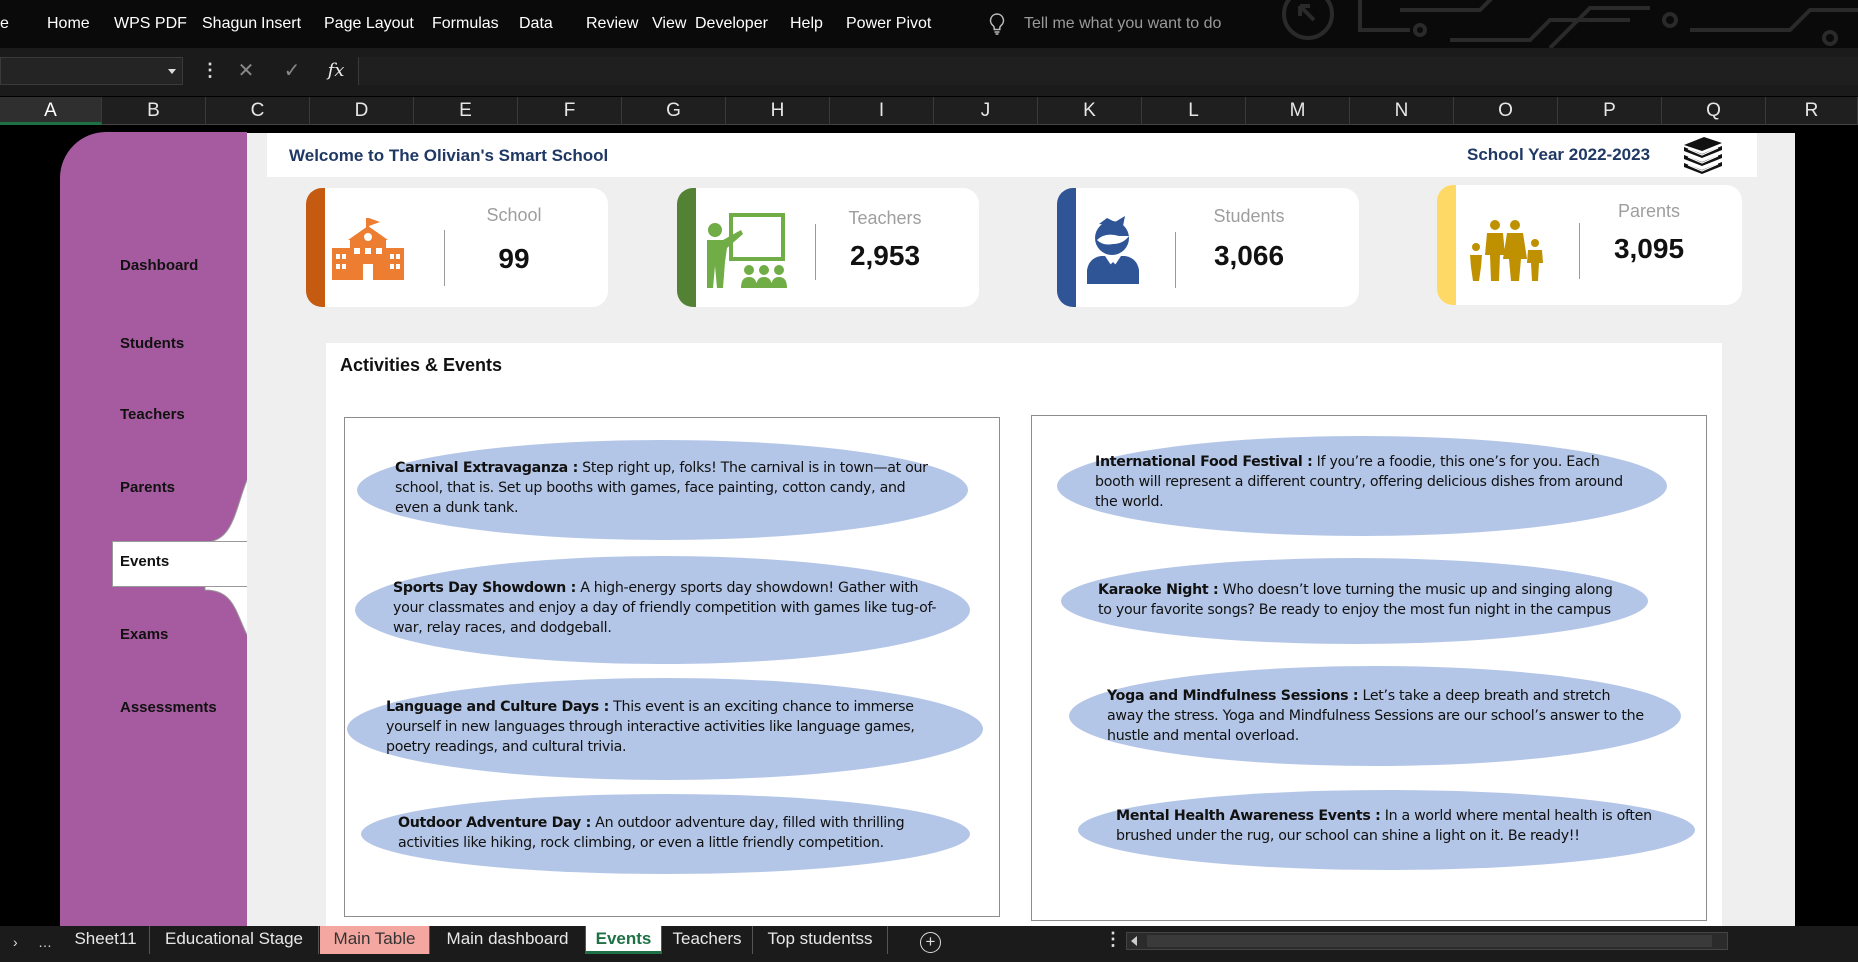 This screenshot has height=962, width=1858. I want to click on column-headers: A B C D E F G H I J K L M N O P Q R, so click(929, 111).